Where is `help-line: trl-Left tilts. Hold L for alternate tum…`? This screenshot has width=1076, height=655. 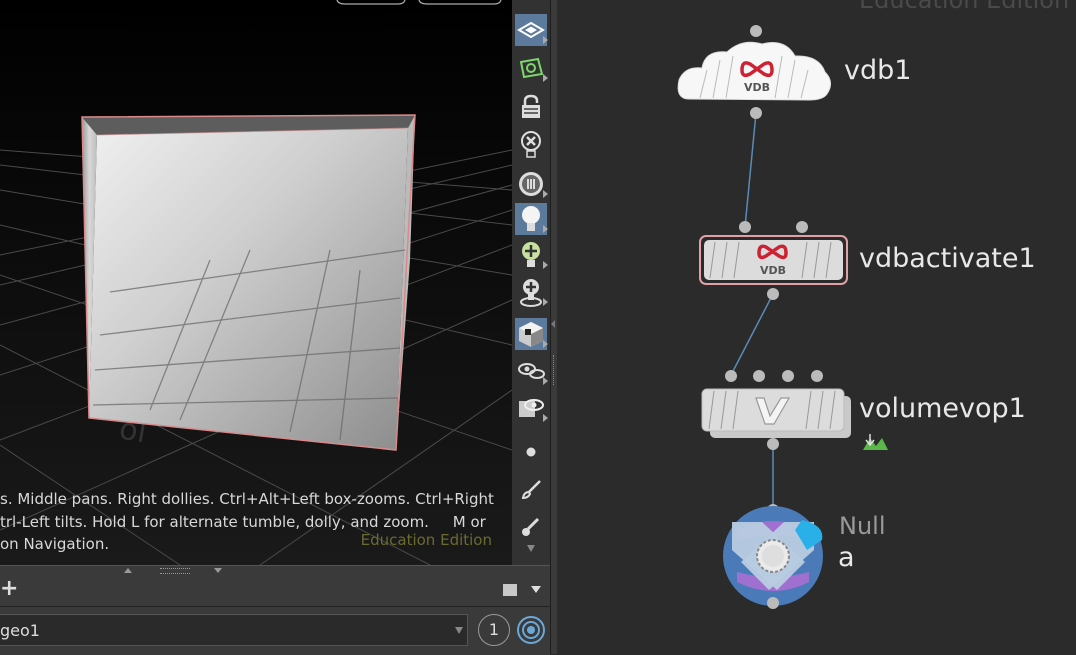 help-line: trl-Left tilts. Hold L for alternate tum… is located at coordinates (243, 521).